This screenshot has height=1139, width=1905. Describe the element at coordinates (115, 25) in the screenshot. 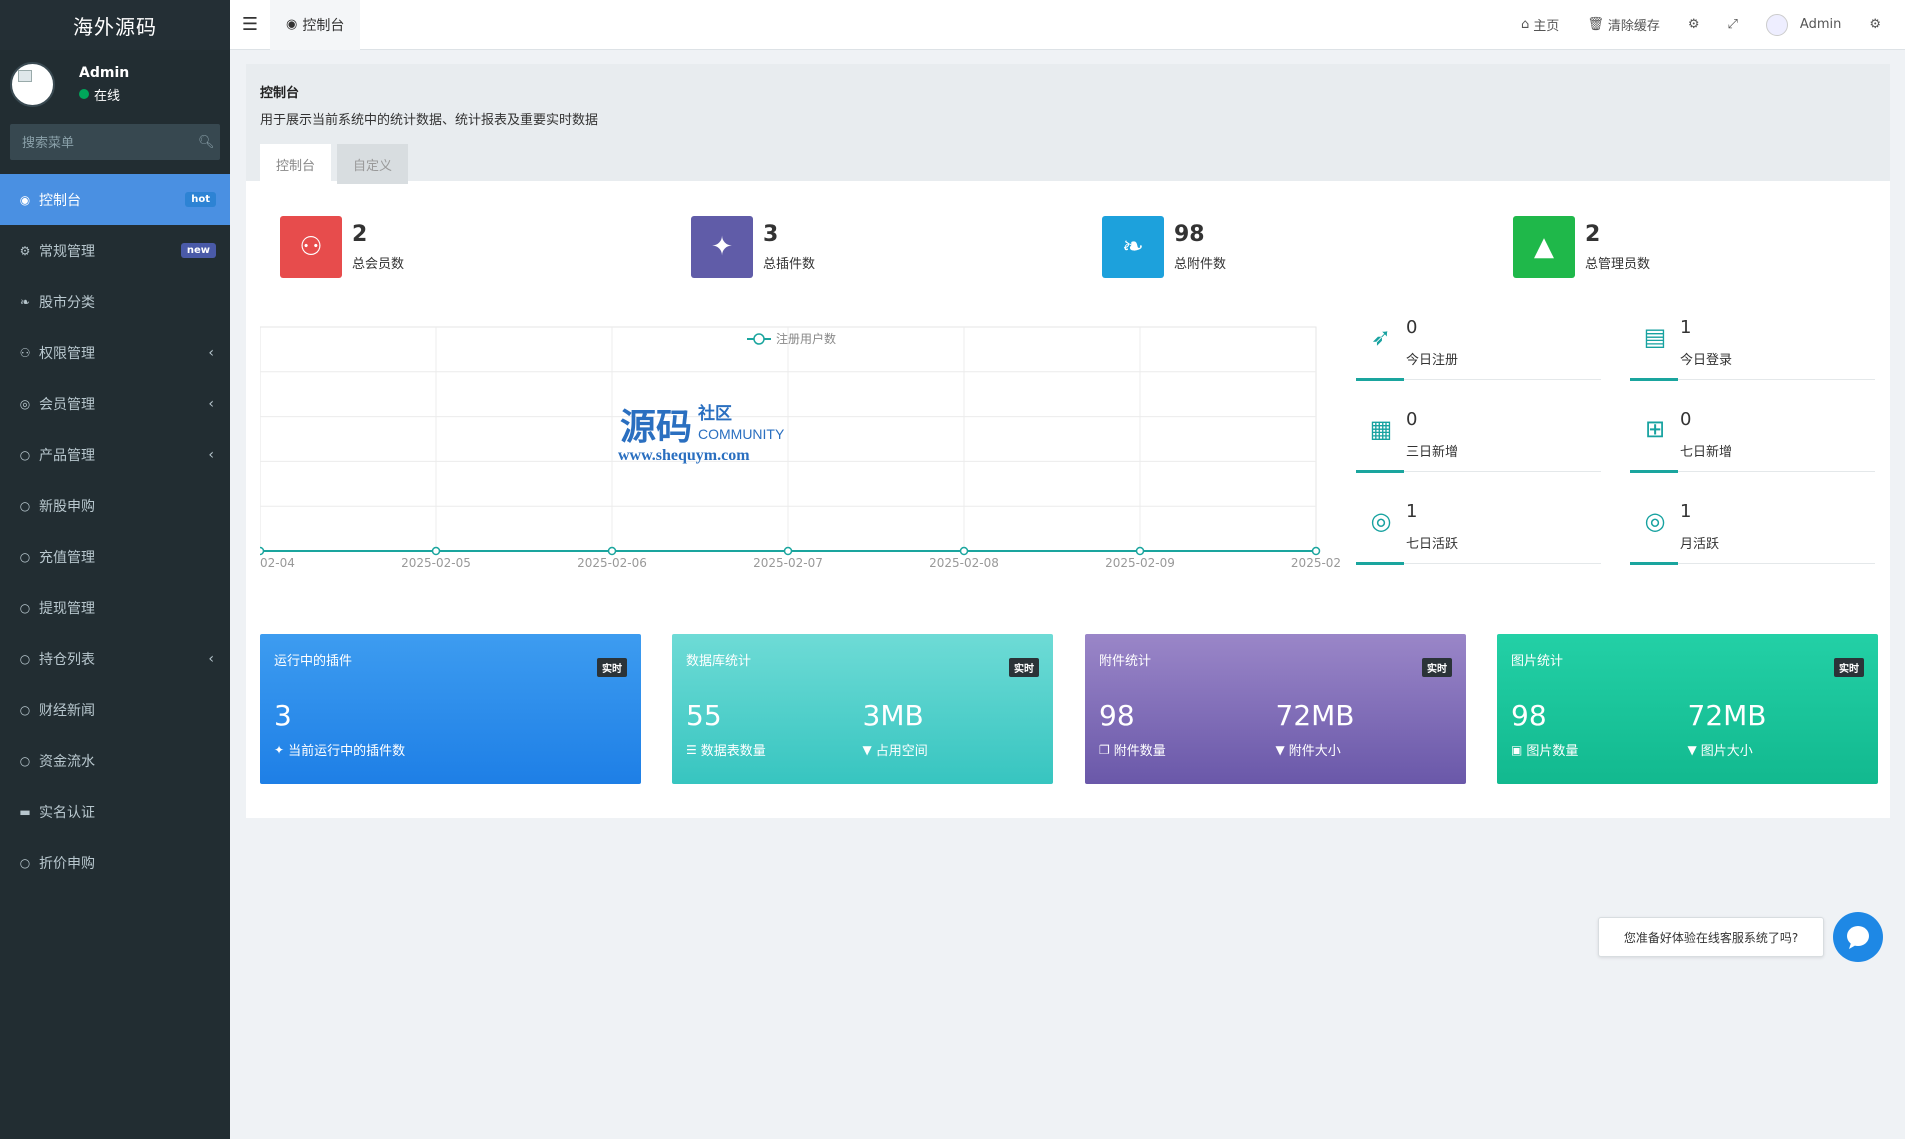

I see `logo: 海外源码` at that location.